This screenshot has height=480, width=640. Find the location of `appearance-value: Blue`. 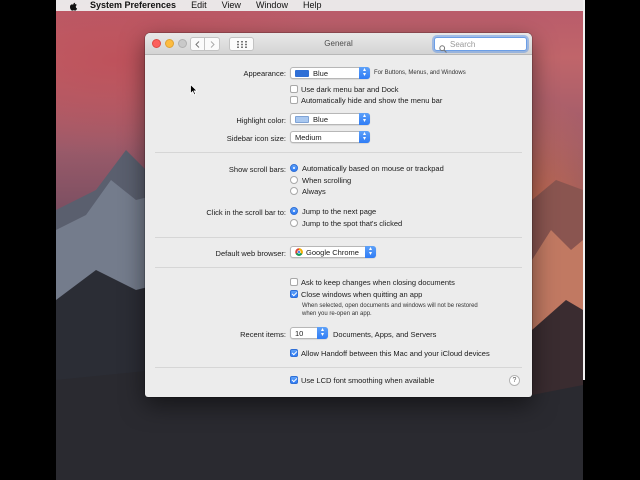

appearance-value: Blue is located at coordinates (321, 73).